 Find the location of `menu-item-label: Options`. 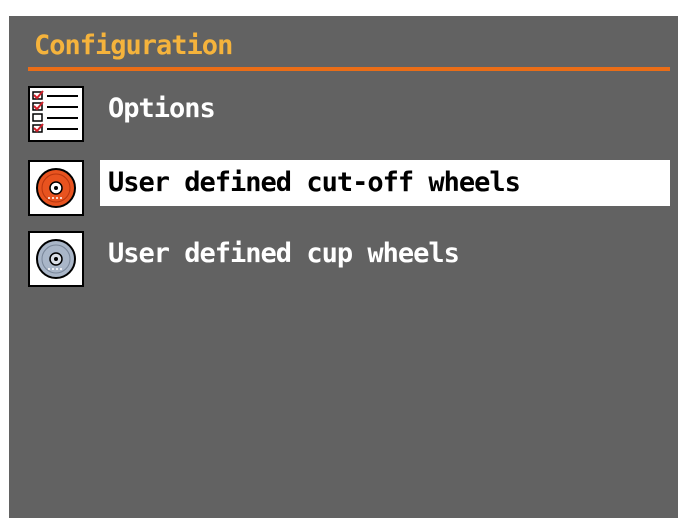

menu-item-label: Options is located at coordinates (162, 108).